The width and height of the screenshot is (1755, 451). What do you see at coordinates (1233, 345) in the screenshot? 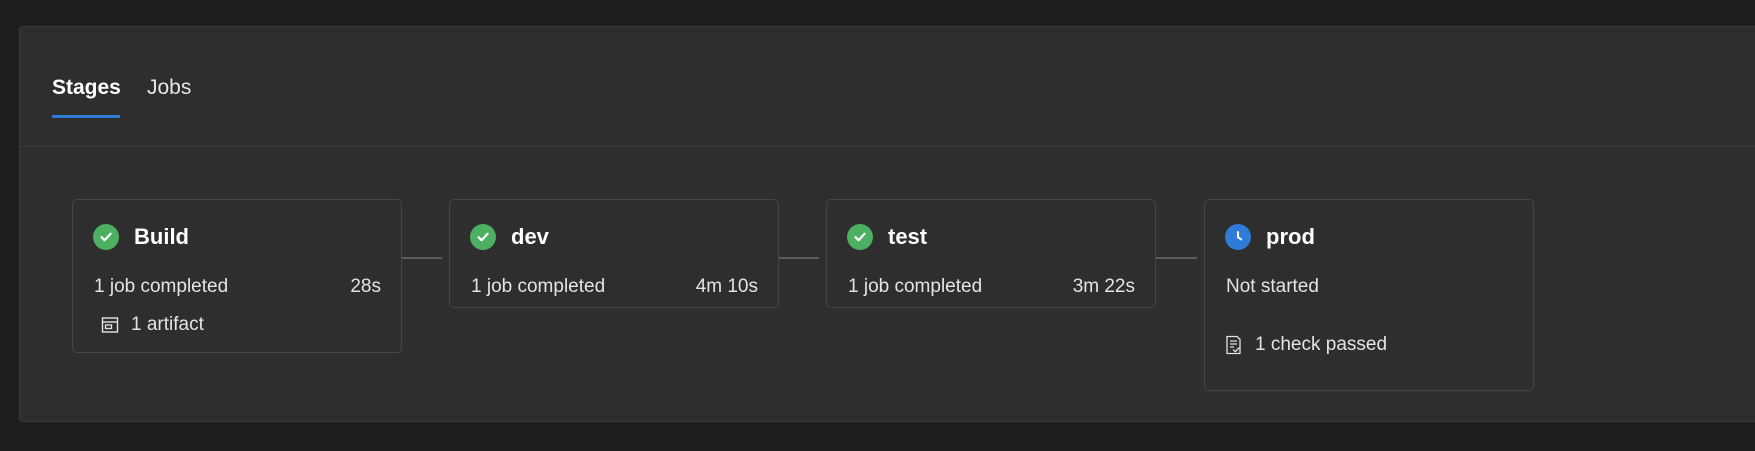
I see `checklist-icon` at bounding box center [1233, 345].